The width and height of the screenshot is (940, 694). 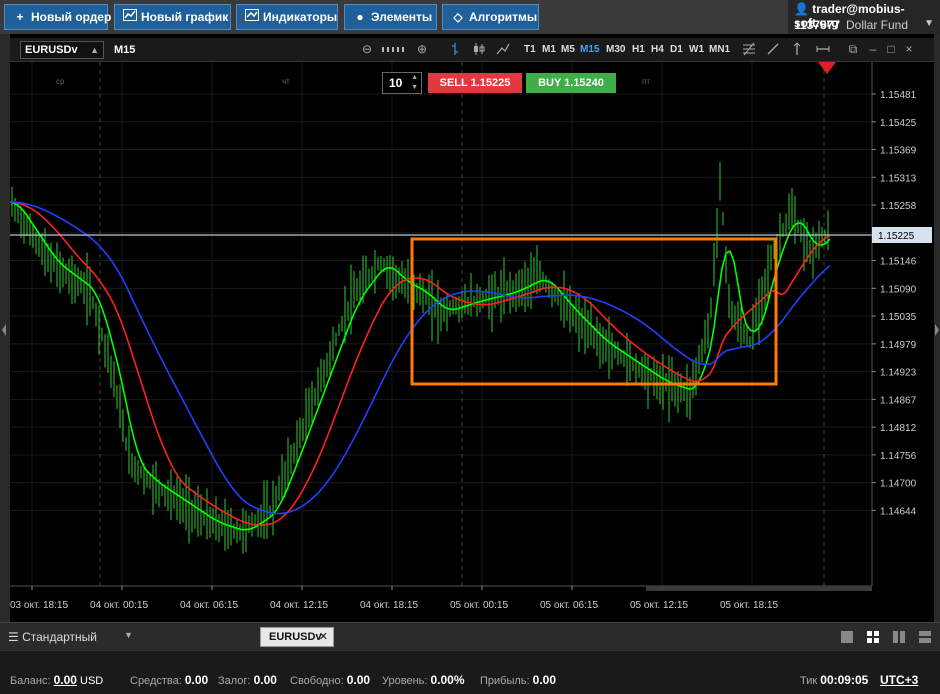 I want to click on trend-line-icon, so click(x=773, y=49).